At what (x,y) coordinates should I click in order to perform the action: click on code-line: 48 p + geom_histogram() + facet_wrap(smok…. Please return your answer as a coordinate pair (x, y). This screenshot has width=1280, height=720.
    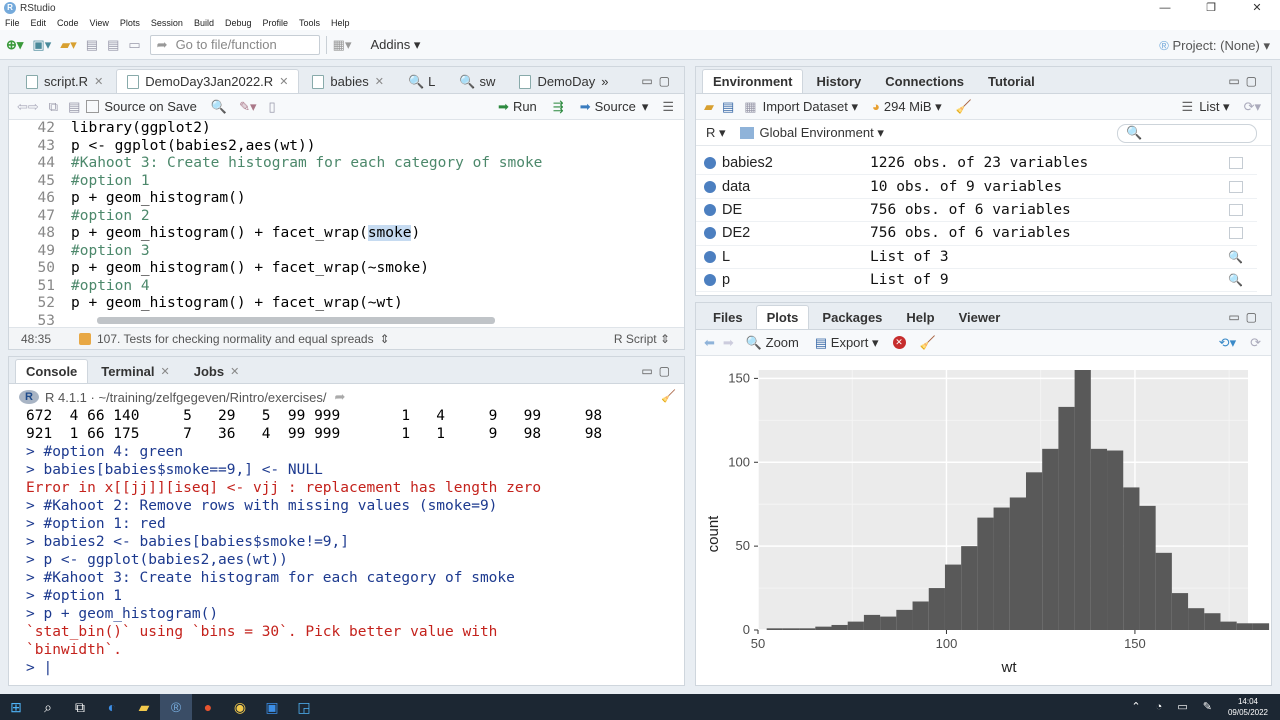
    Looking at the image, I should click on (342, 234).